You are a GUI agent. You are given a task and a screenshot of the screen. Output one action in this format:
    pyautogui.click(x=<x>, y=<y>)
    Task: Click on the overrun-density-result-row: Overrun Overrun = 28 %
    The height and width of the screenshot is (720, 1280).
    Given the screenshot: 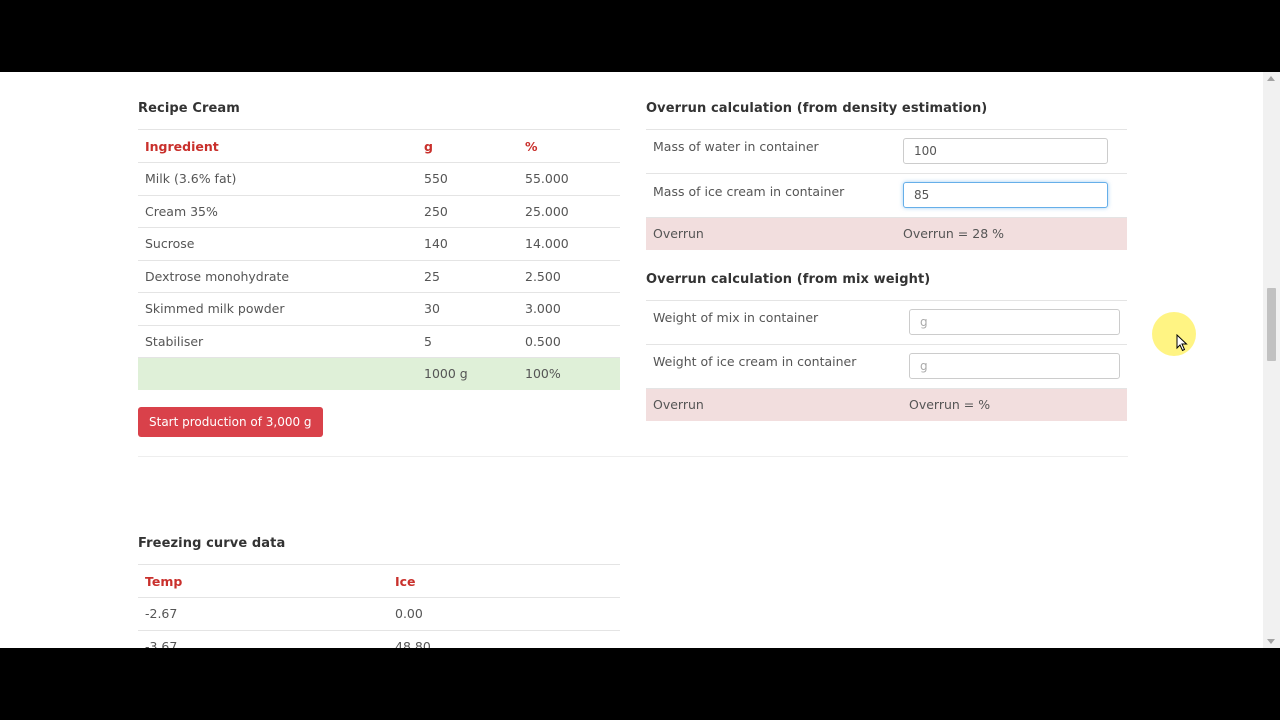 What is the action you would take?
    pyautogui.click(x=886, y=233)
    